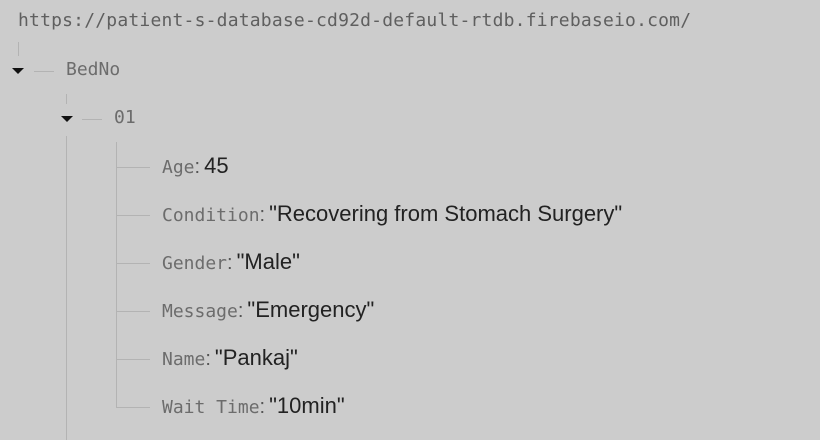  Describe the element at coordinates (178, 167) in the screenshot. I see `field-age-key: Age` at that location.